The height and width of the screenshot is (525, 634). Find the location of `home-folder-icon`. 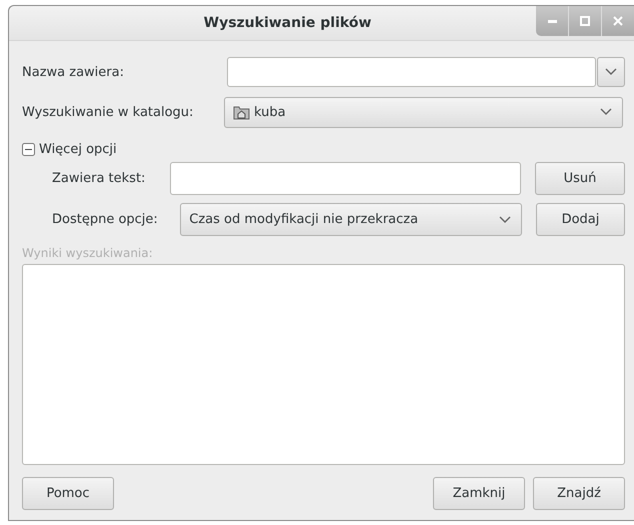

home-folder-icon is located at coordinates (241, 112).